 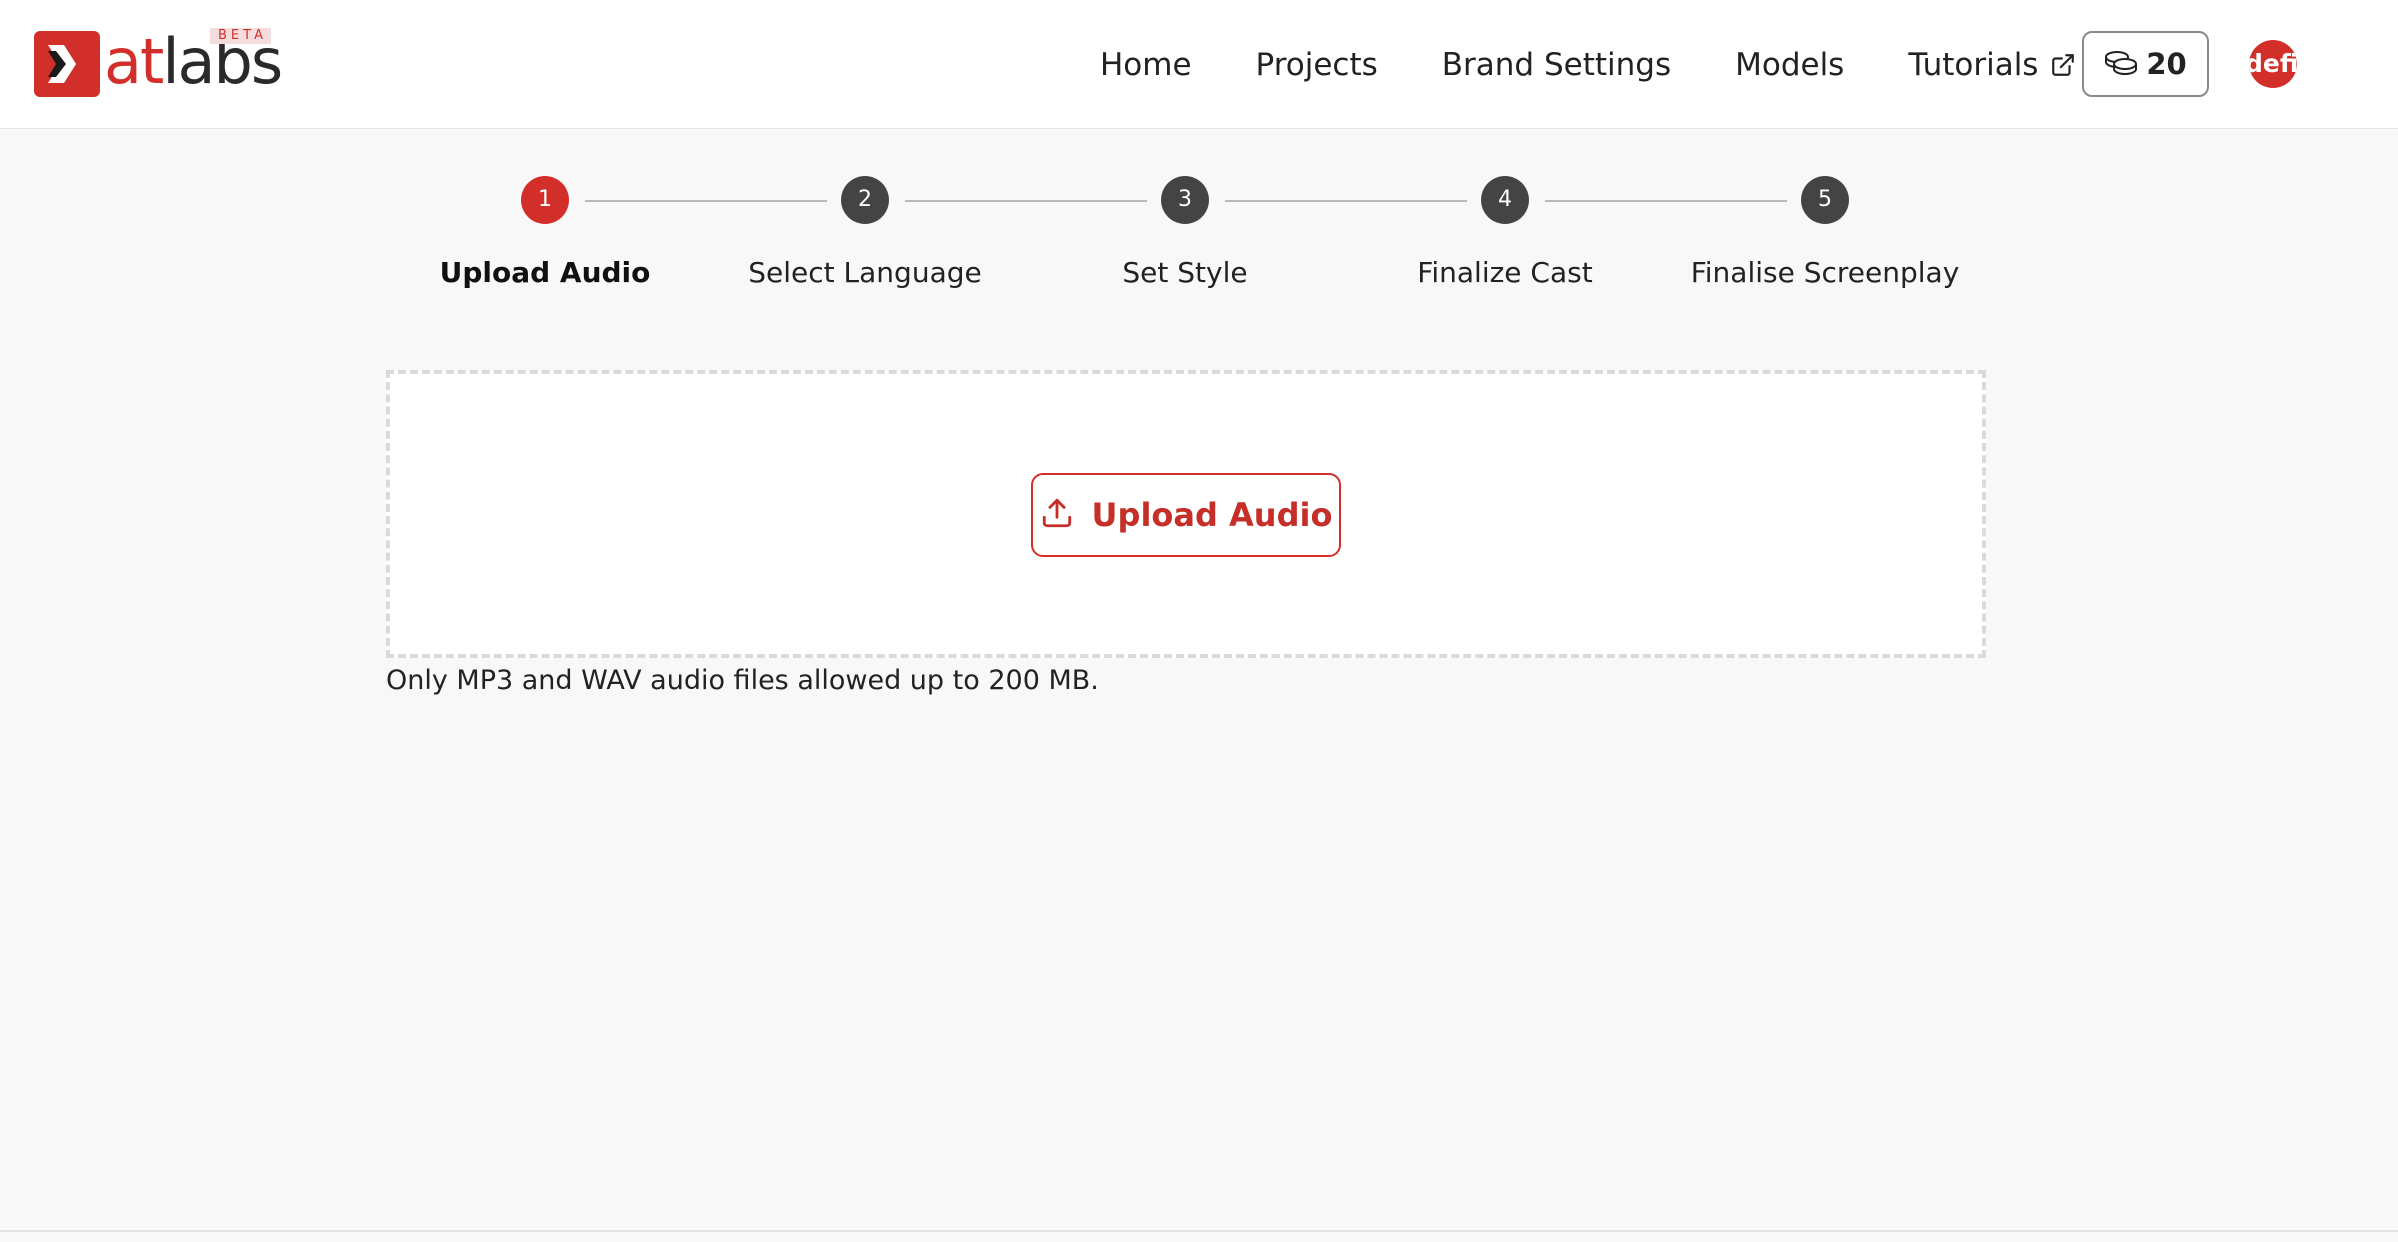 I want to click on brand-logo: atlabs BETA, so click(x=157, y=64).